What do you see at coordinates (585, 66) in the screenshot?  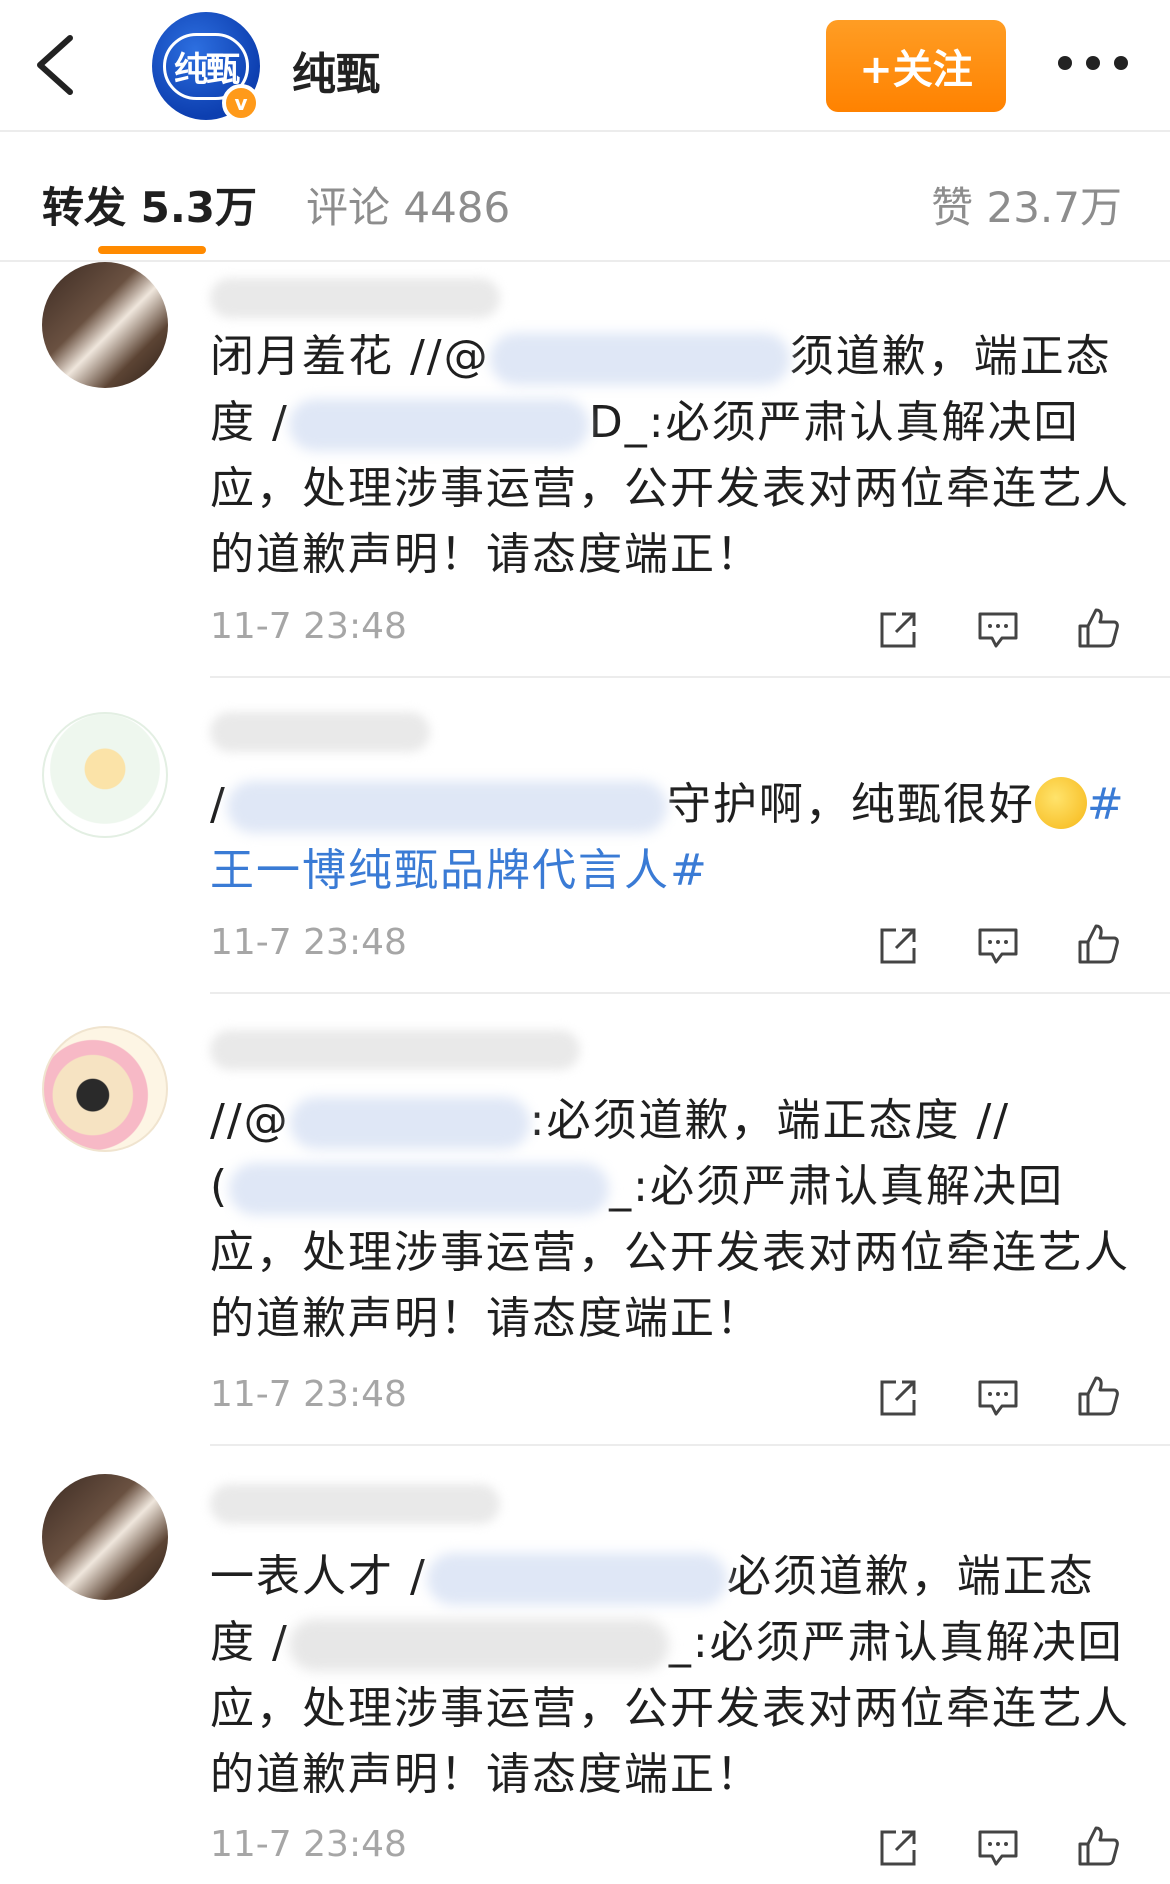 I see `top-bar: 纯甄 v 纯甄 +关注` at bounding box center [585, 66].